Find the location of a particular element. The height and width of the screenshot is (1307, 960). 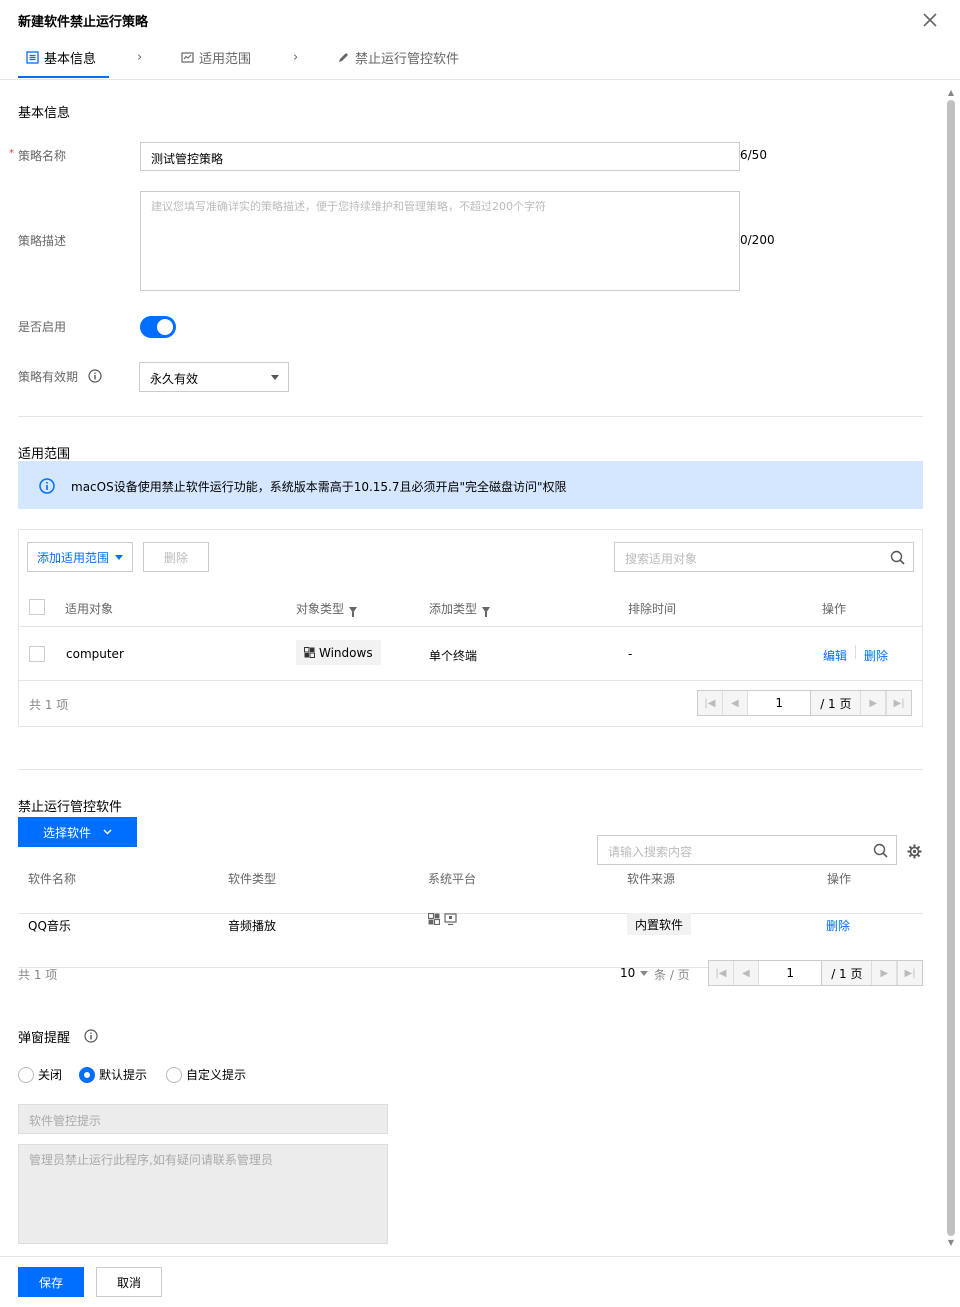

object-type-tag: Windows is located at coordinates (338, 652).